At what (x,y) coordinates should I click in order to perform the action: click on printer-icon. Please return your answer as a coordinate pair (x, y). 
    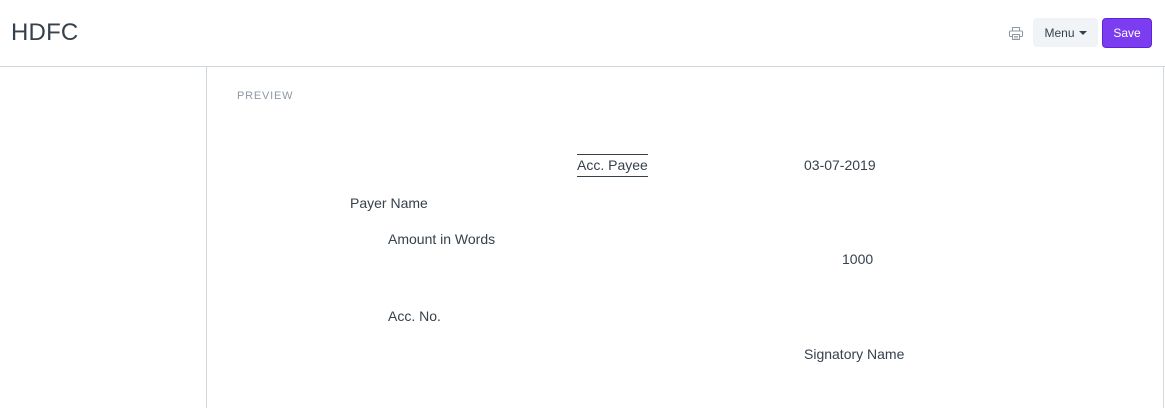
    Looking at the image, I should click on (1016, 33).